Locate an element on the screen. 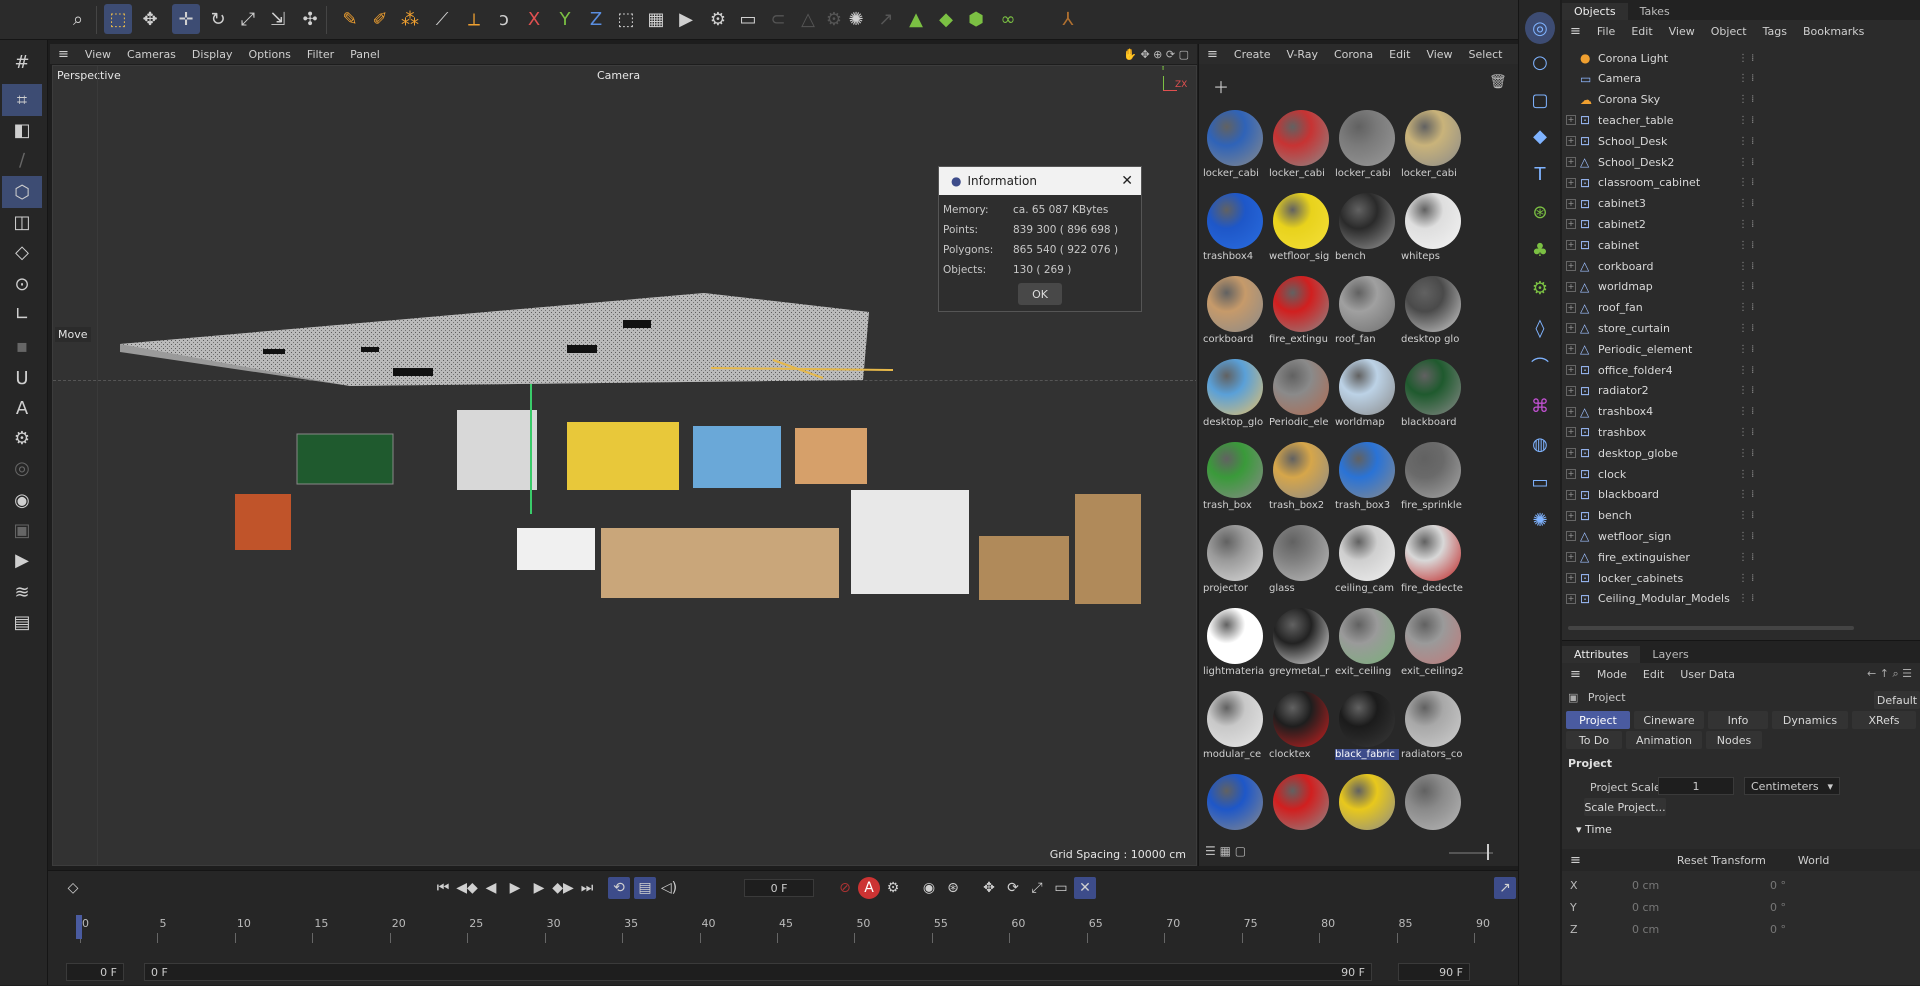 Image resolution: width=1920 pixels, height=986 pixels. mat-menu-create: Create is located at coordinates (1252, 54).